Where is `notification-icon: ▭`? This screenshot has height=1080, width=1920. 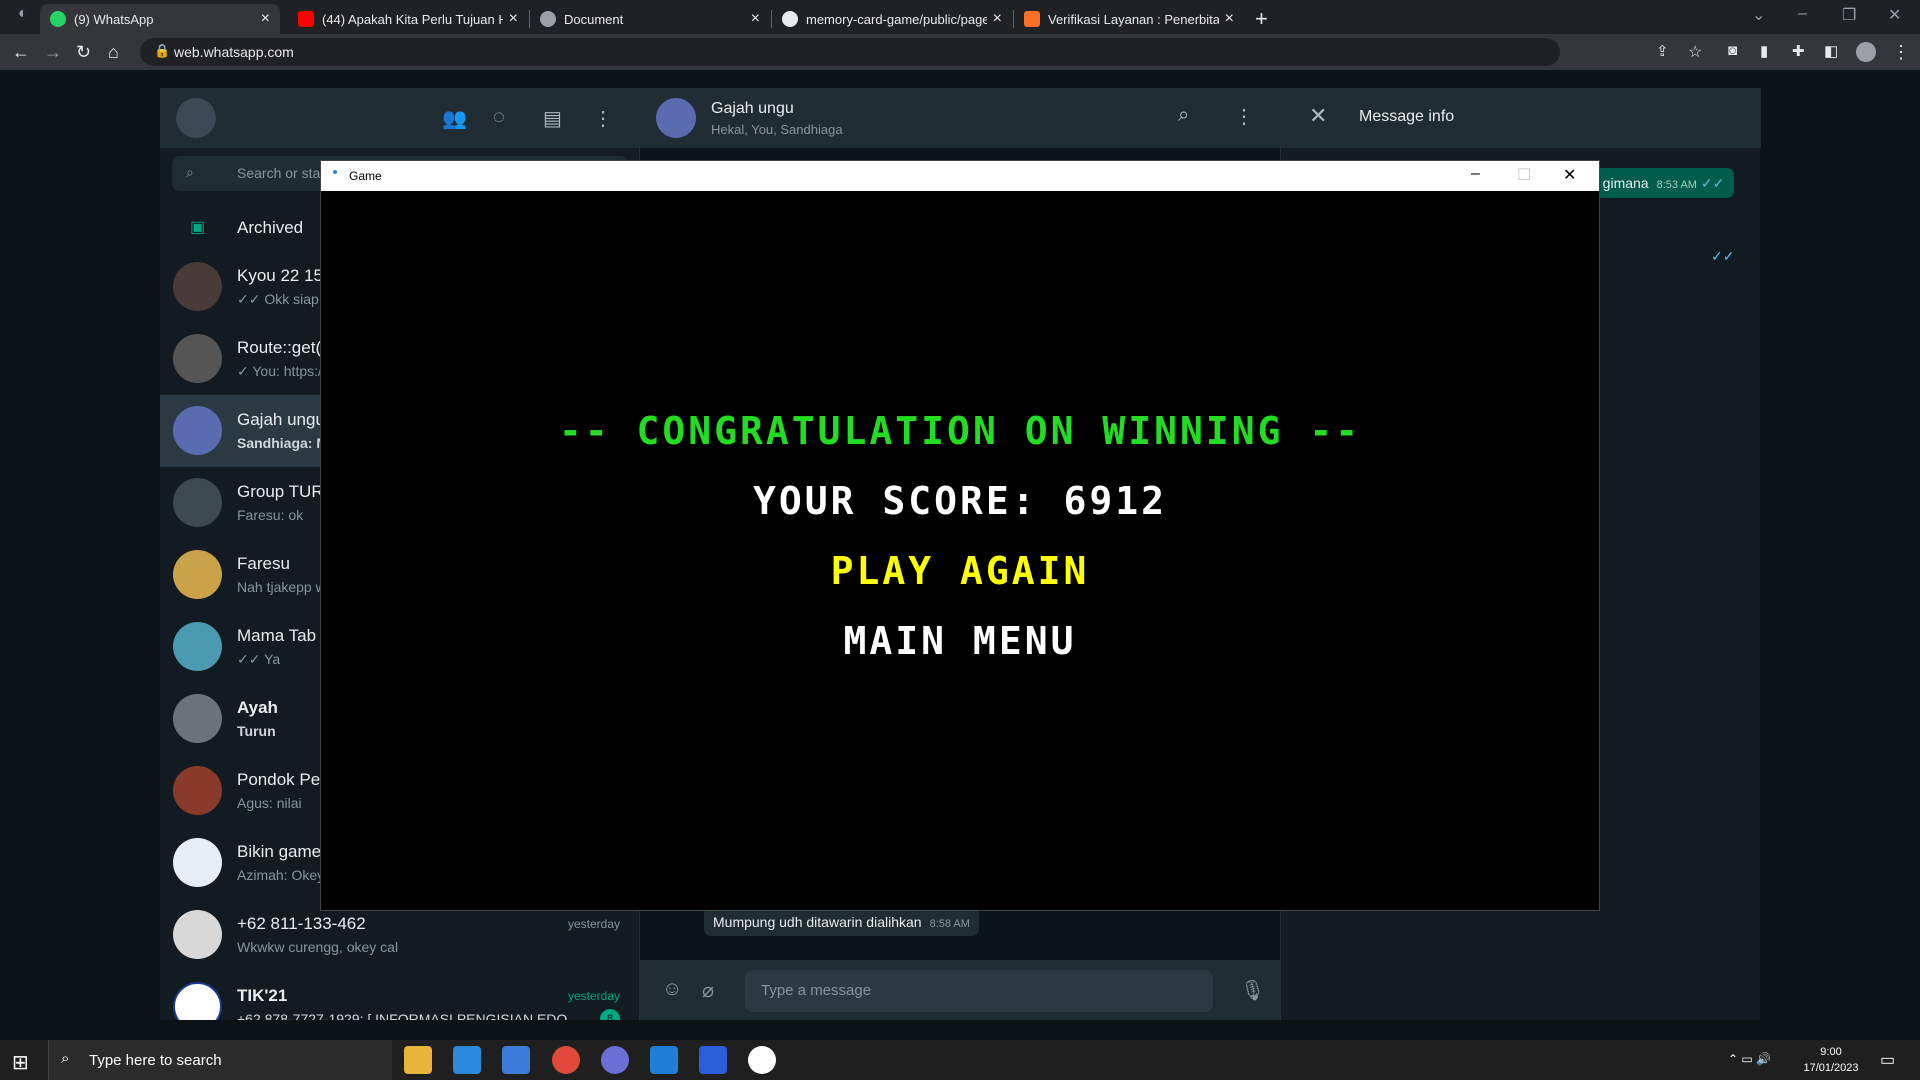 notification-icon: ▭ is located at coordinates (1887, 1060).